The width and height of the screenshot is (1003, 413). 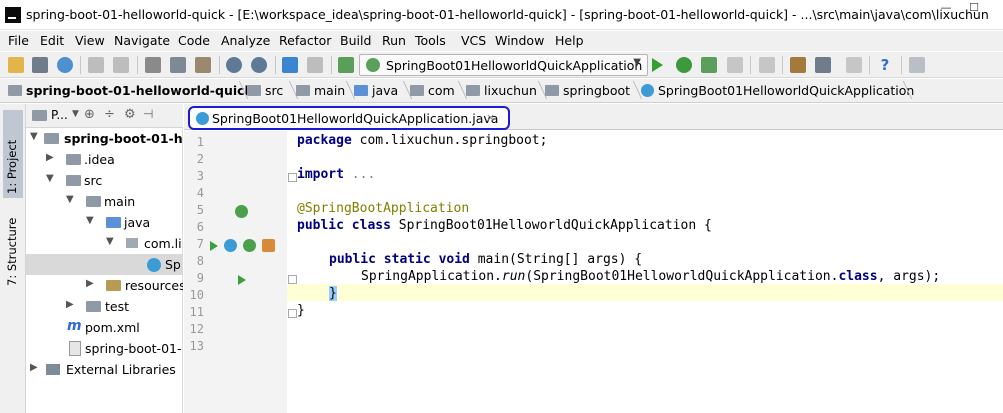 I want to click on breadcrumb-item-main: main, so click(x=320, y=90).